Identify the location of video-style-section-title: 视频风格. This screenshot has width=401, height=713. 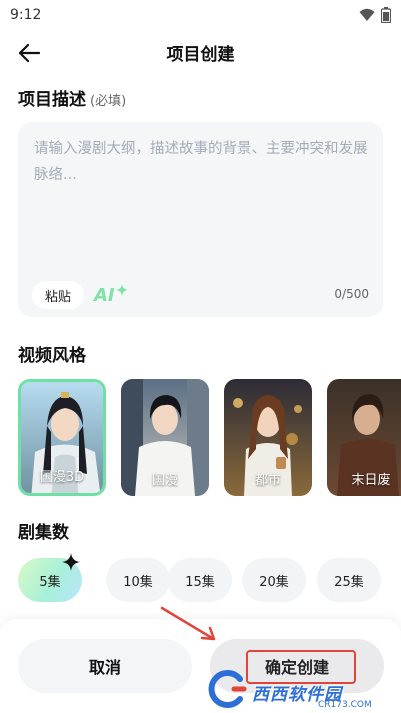
(52, 353).